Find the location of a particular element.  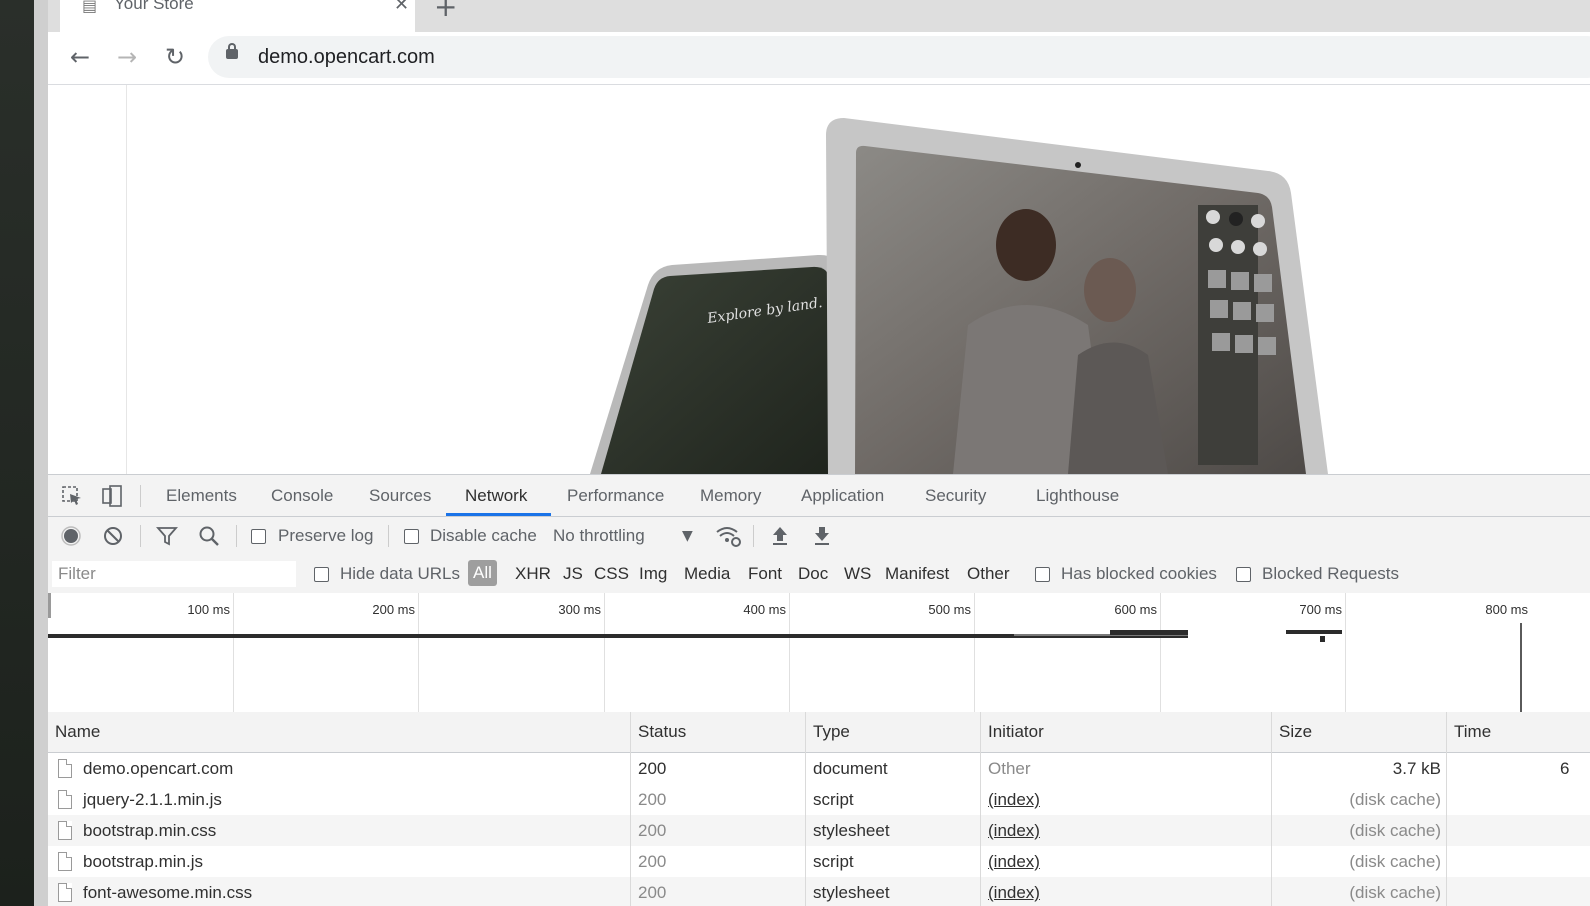

toolbar-divider is located at coordinates (753, 536).